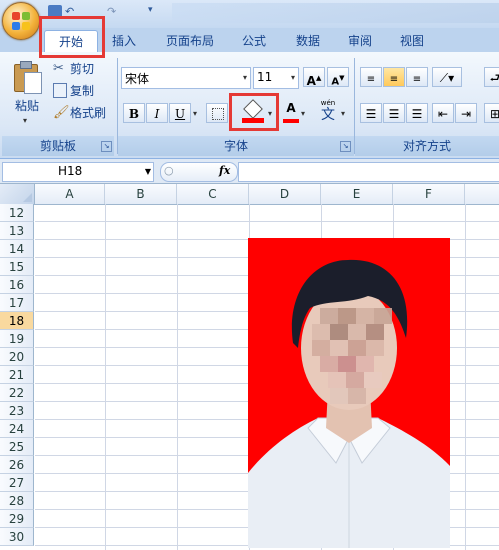 The height and width of the screenshot is (550, 499). What do you see at coordinates (412, 41) in the screenshot?
I see `tab-view: 视图` at bounding box center [412, 41].